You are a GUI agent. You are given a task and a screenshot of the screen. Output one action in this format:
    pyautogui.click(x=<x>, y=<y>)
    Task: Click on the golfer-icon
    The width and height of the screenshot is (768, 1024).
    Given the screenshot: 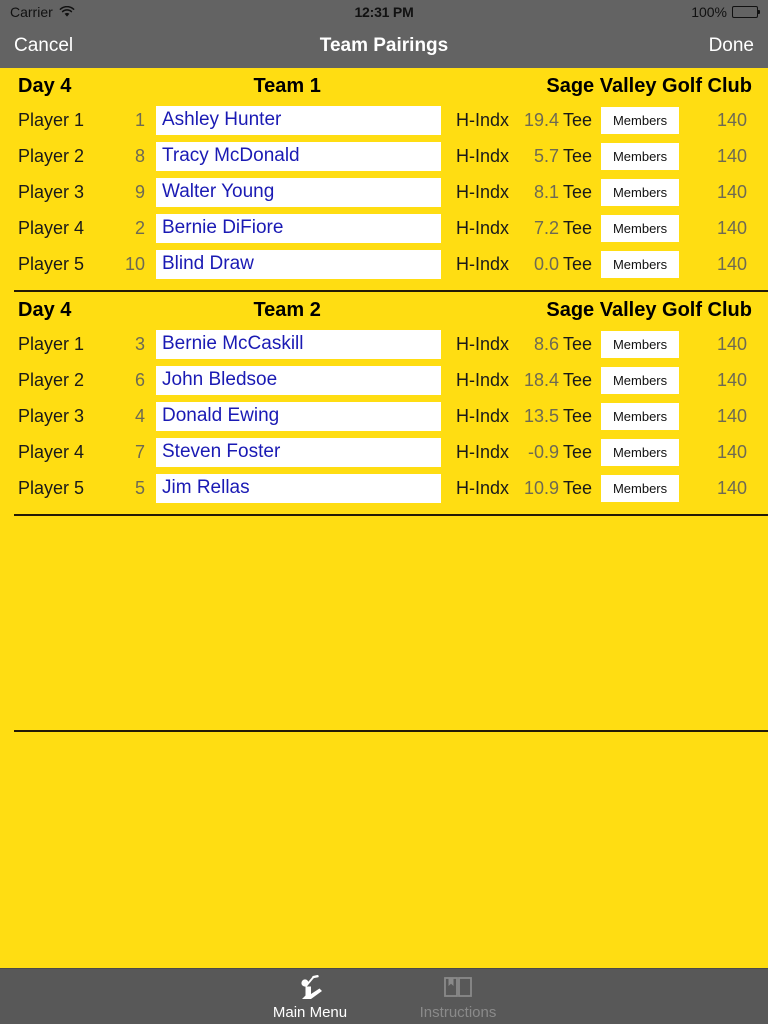 What is the action you would take?
    pyautogui.click(x=310, y=988)
    